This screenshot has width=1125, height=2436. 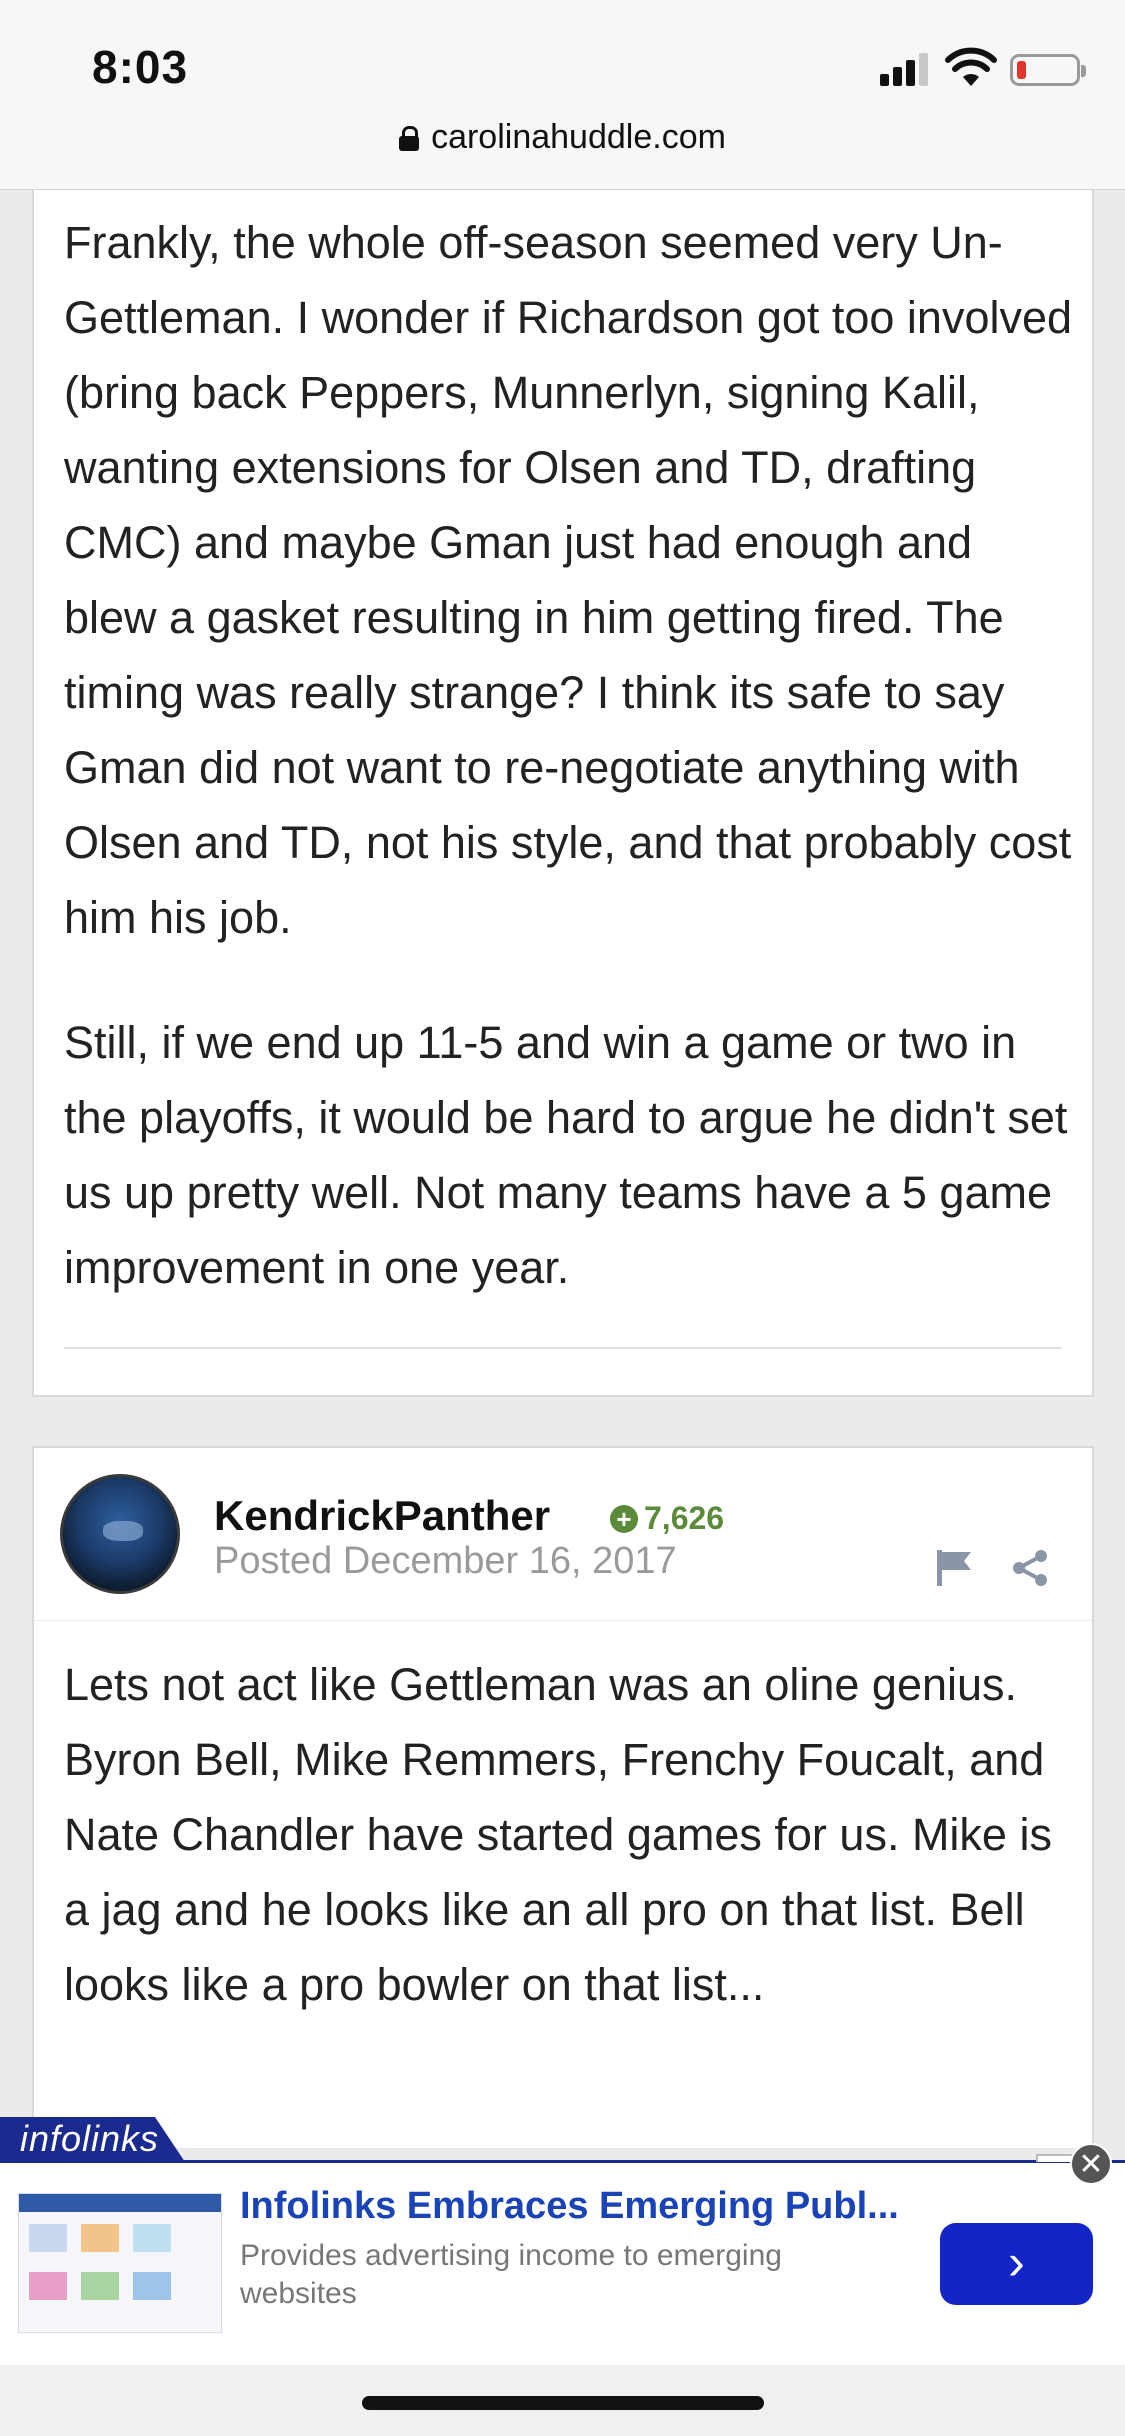 I want to click on post-date: Posted December 16, 2017, so click(x=445, y=1561).